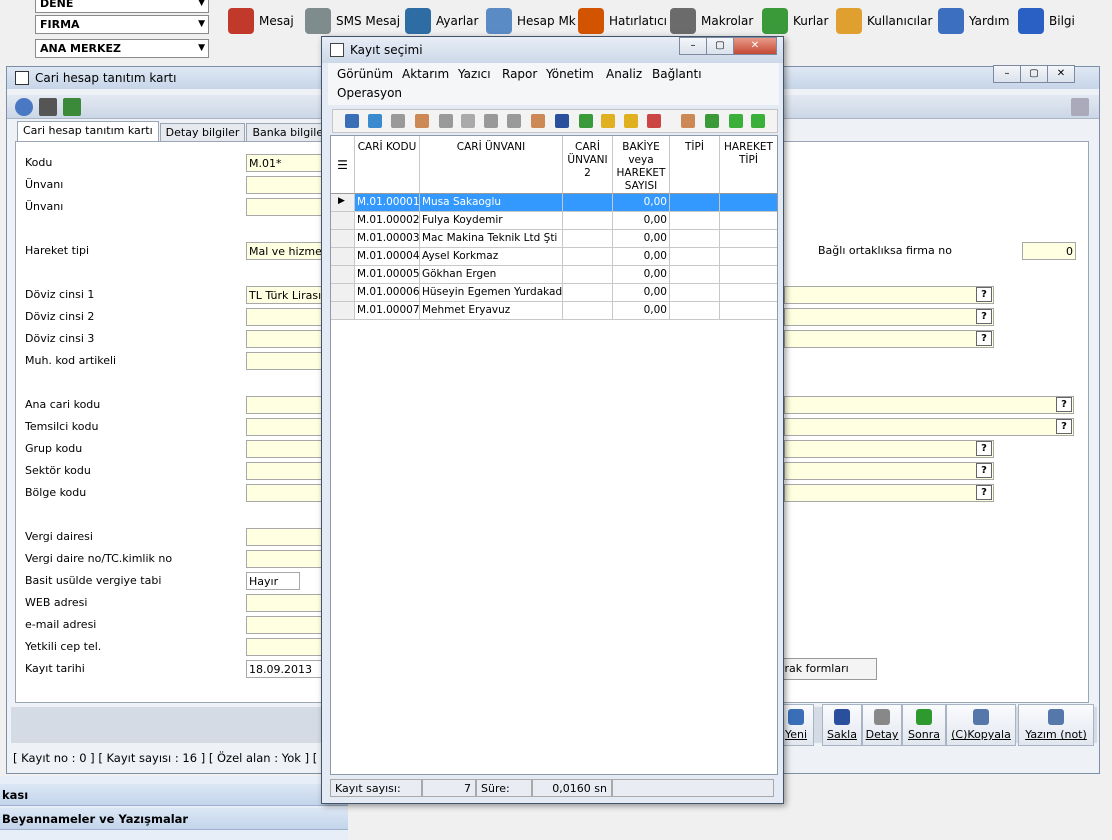 This screenshot has width=1112, height=840. What do you see at coordinates (712, 121) in the screenshot?
I see `refresh-doc-icon` at bounding box center [712, 121].